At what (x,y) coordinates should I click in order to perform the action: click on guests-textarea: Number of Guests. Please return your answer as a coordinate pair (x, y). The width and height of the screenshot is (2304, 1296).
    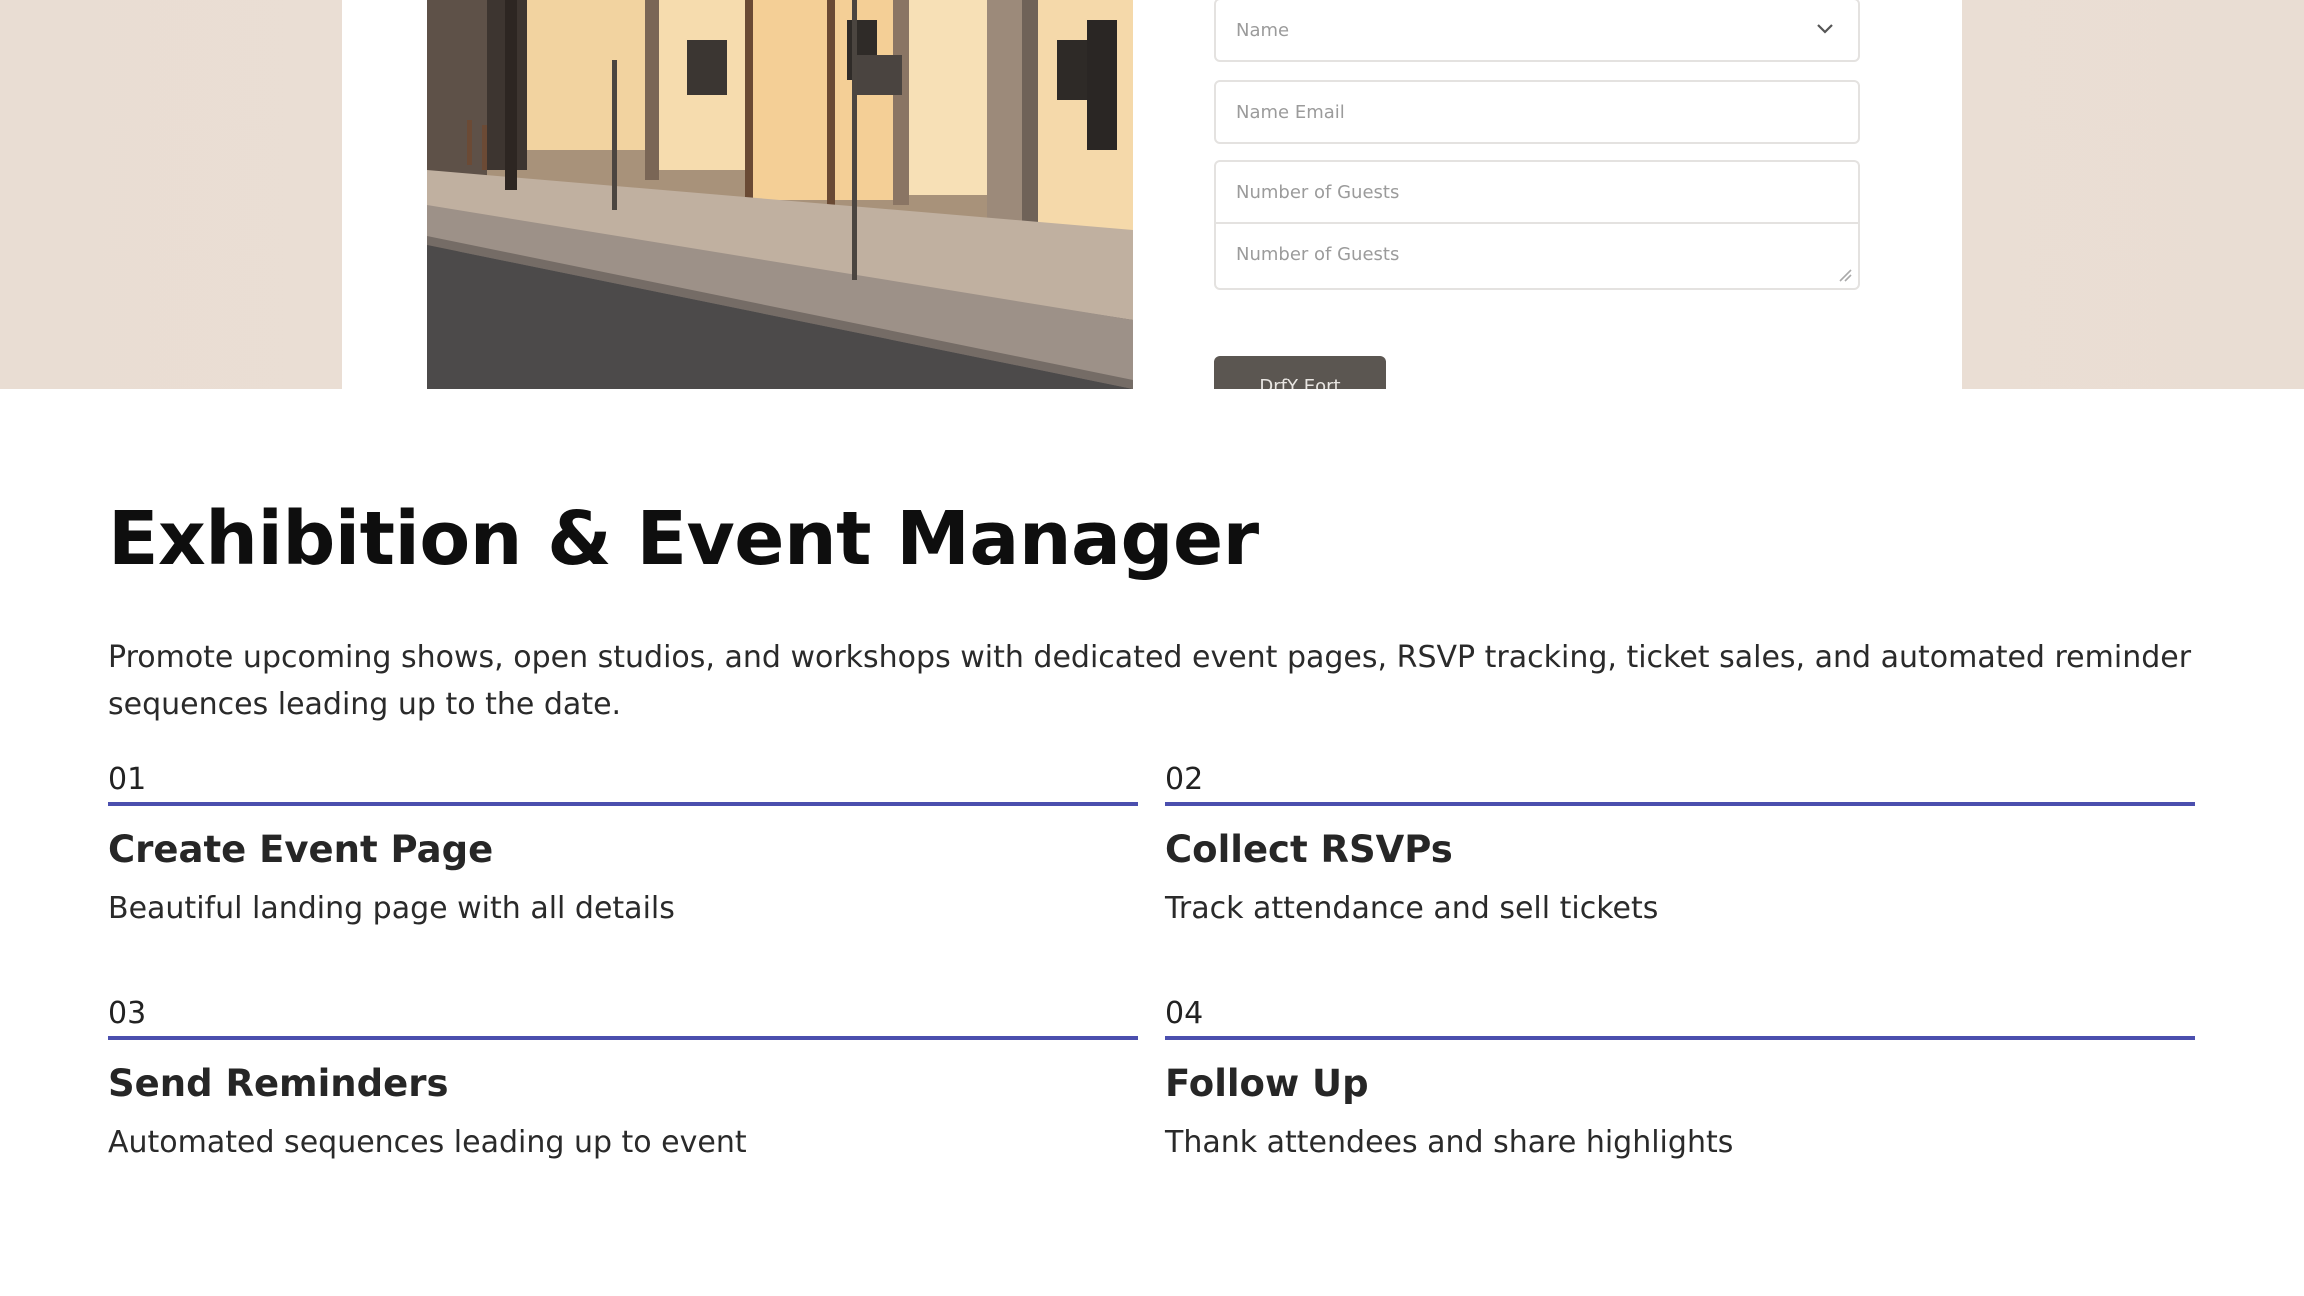
    Looking at the image, I should click on (1537, 256).